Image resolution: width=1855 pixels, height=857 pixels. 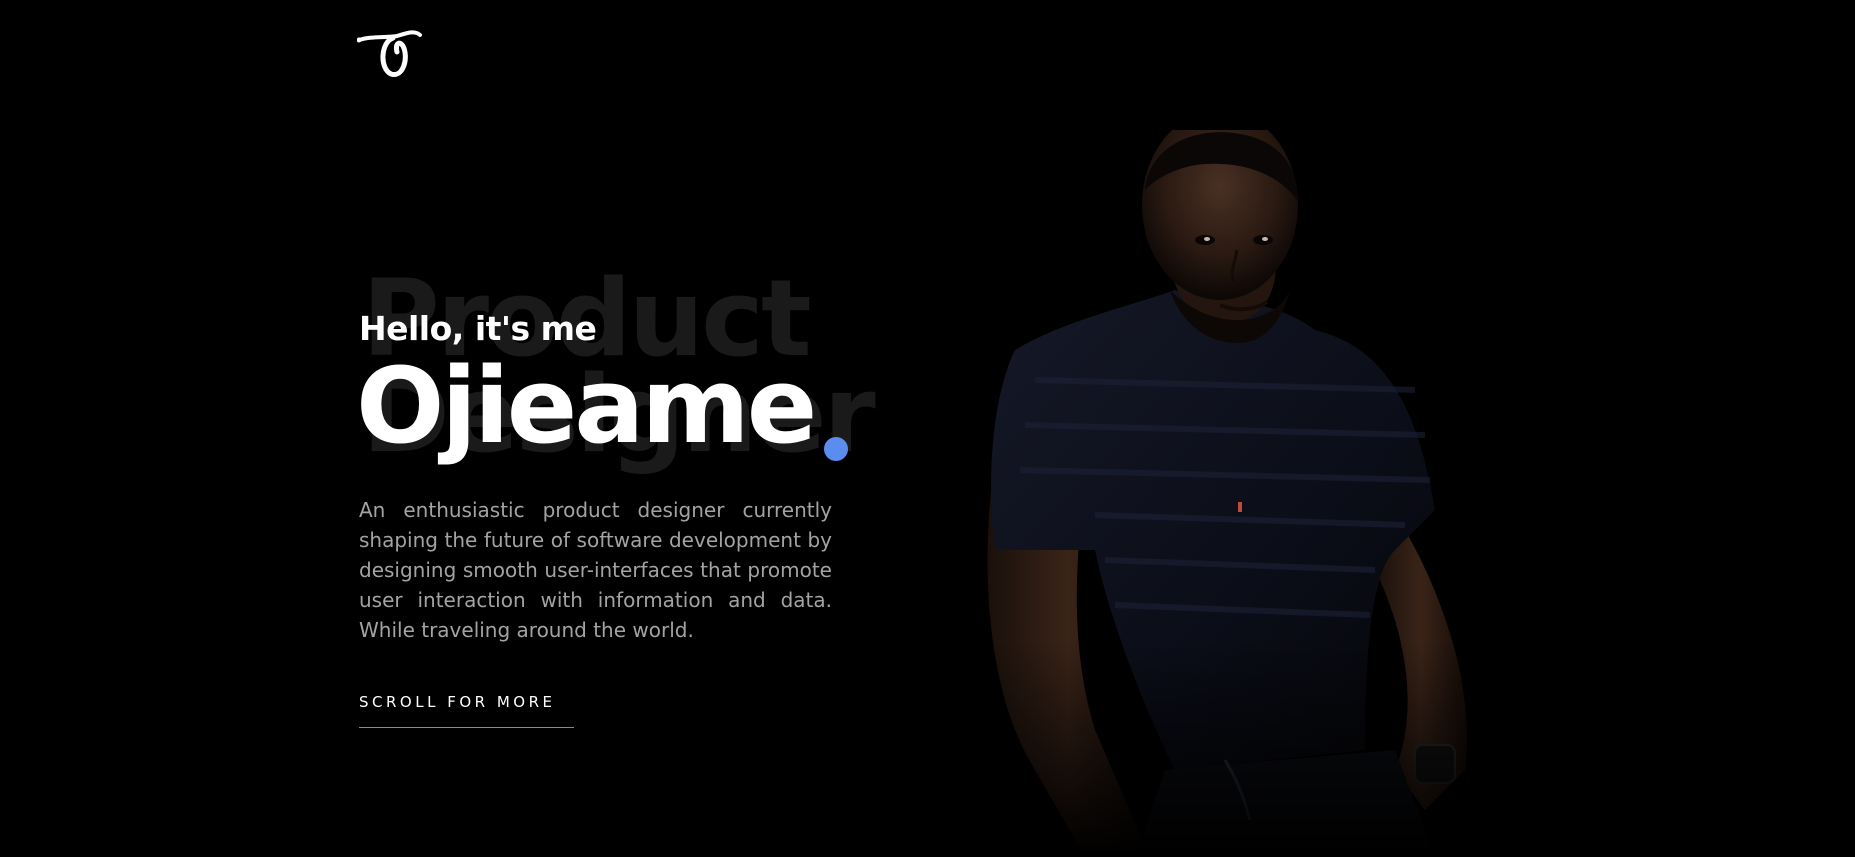 I want to click on script-o-logo-icon, so click(x=389, y=53).